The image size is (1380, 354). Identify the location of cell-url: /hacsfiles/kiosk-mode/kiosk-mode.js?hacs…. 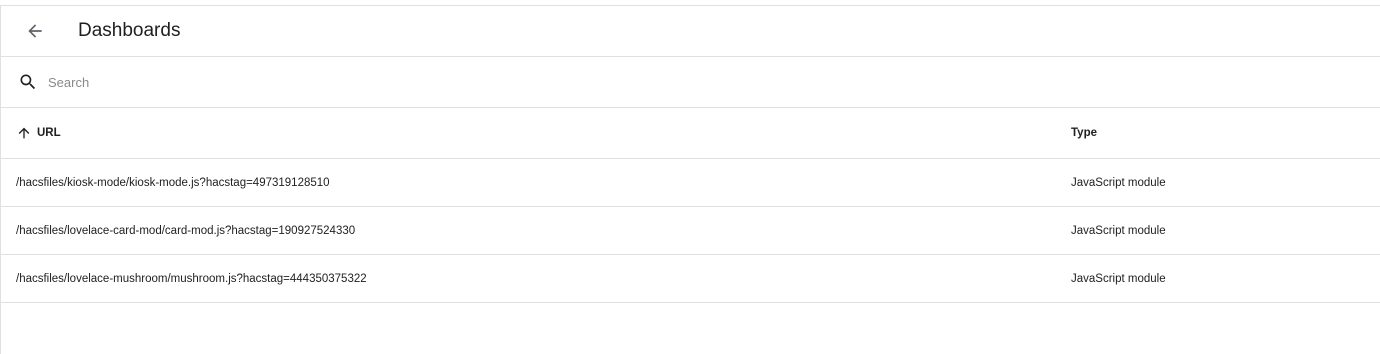
(173, 182).